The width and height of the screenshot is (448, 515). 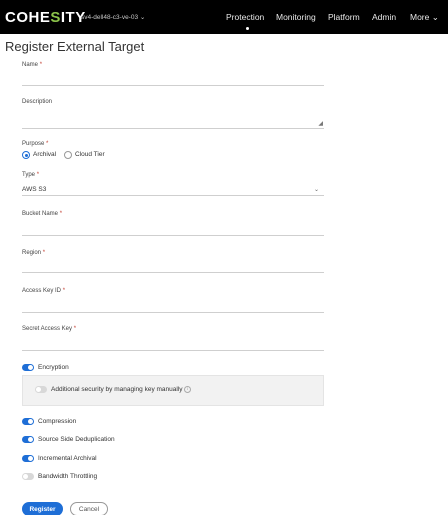 What do you see at coordinates (42, 214) in the screenshot?
I see `bucket-name-label: Bucket Name *` at bounding box center [42, 214].